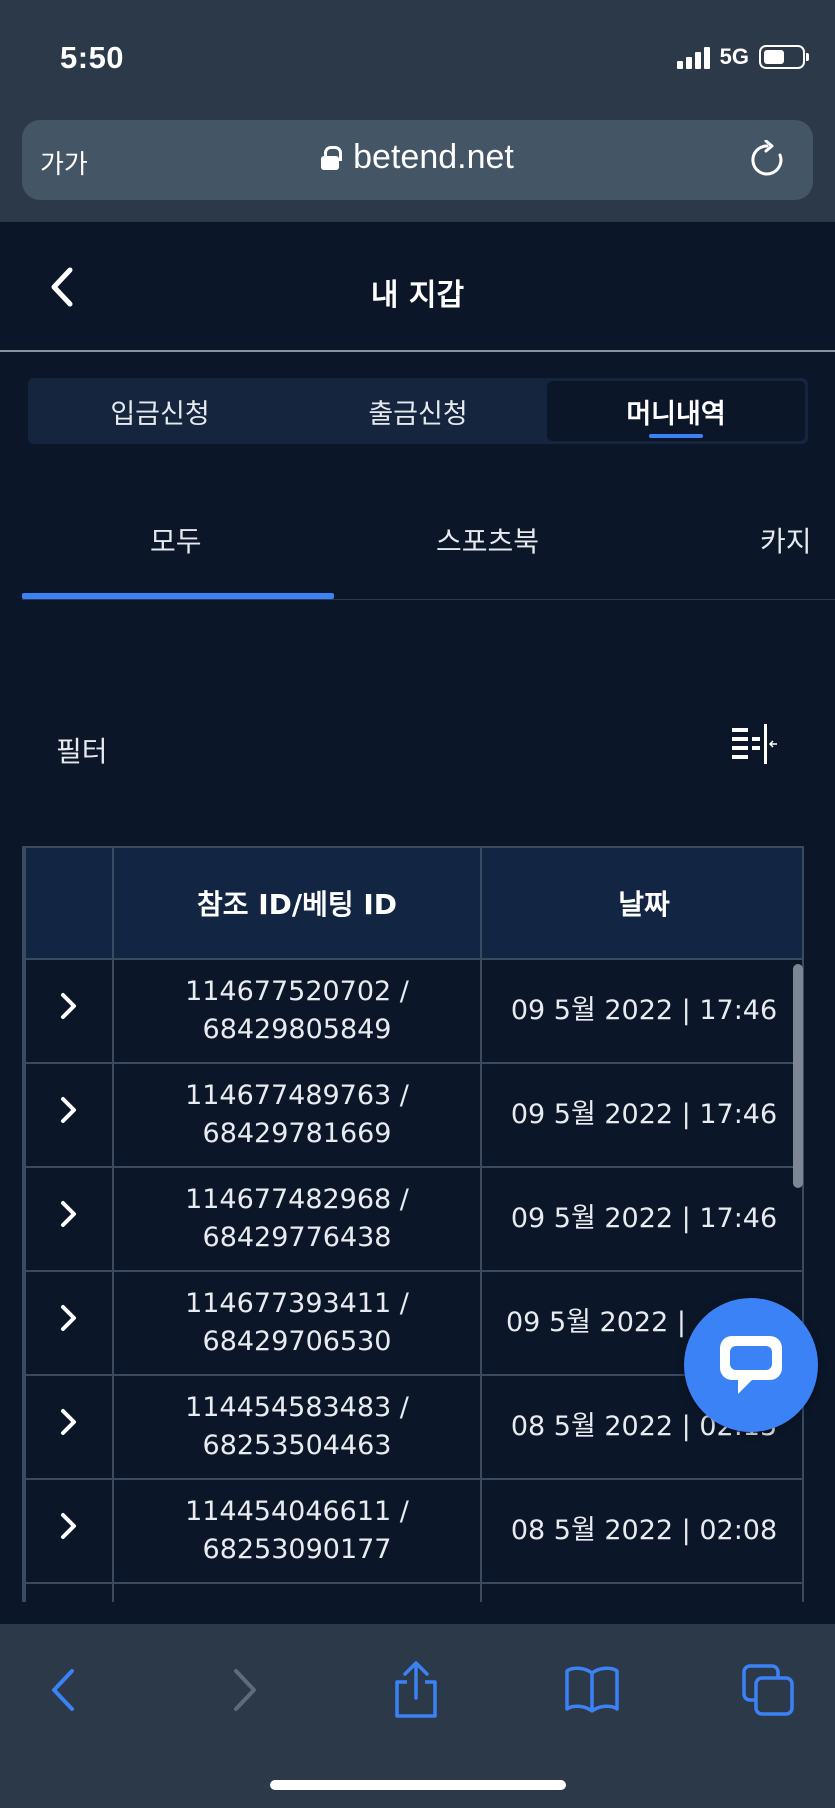 The height and width of the screenshot is (1808, 835). I want to click on lock-icon, so click(332, 157).